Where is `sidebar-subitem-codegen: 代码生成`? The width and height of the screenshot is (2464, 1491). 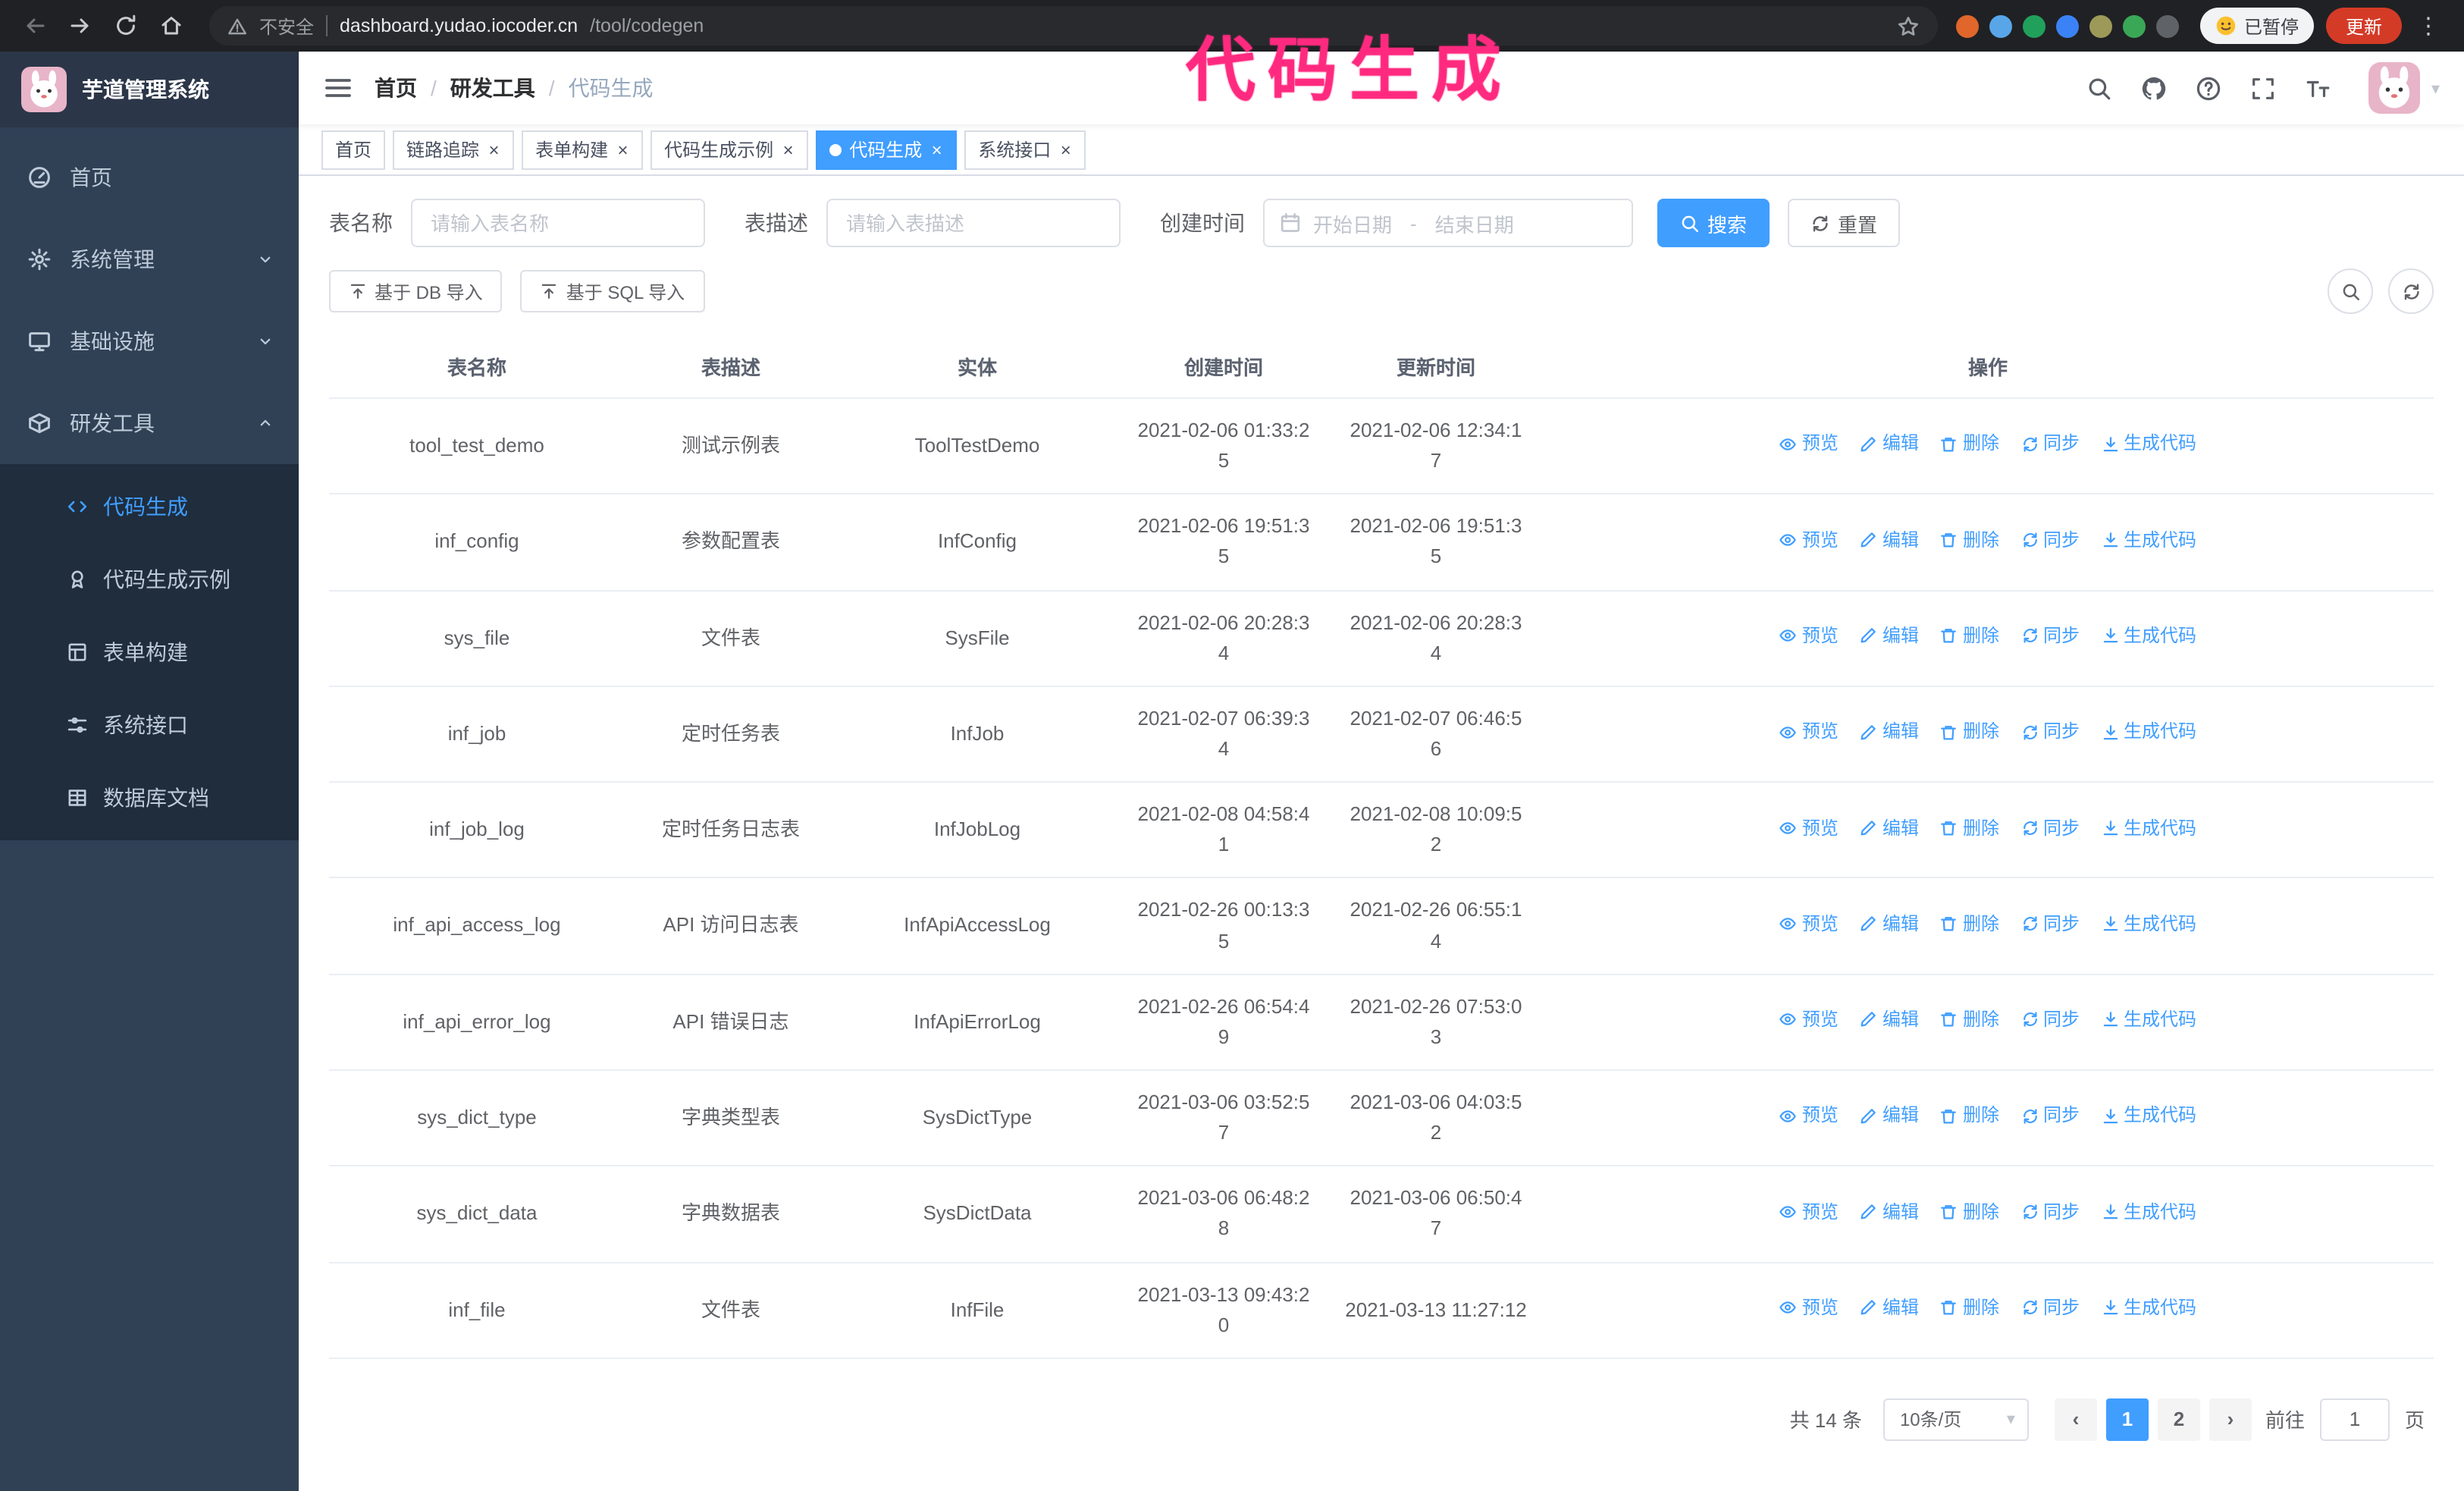 sidebar-subitem-codegen: 代码生成 is located at coordinates (150, 506).